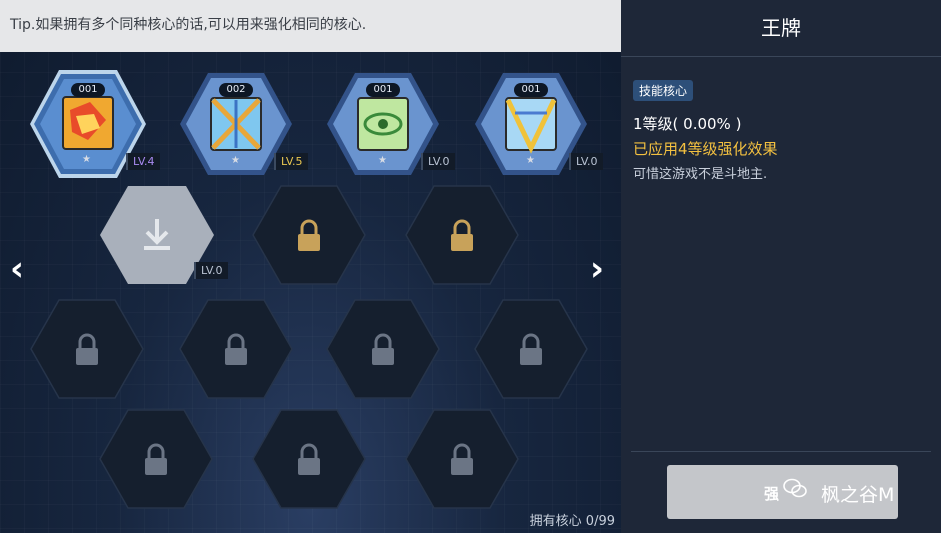 The height and width of the screenshot is (533, 941). What do you see at coordinates (781, 28) in the screenshot?
I see `panel-title: 王牌` at bounding box center [781, 28].